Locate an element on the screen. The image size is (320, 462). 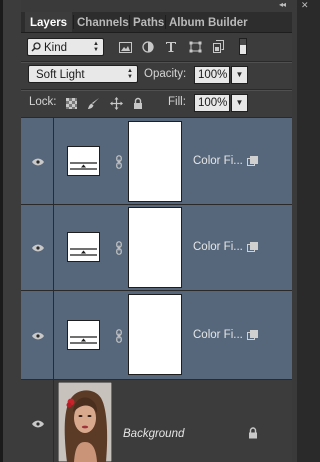
toggle-knob is located at coordinates (243, 42).